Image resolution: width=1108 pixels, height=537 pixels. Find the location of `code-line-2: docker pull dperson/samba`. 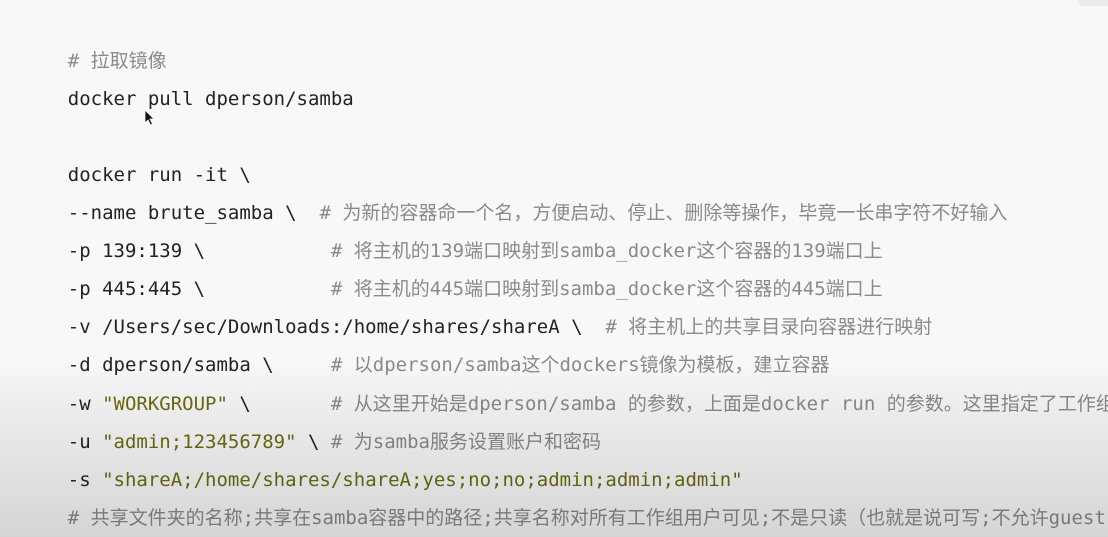

code-line-2: docker pull dperson/samba is located at coordinates (188, 99).